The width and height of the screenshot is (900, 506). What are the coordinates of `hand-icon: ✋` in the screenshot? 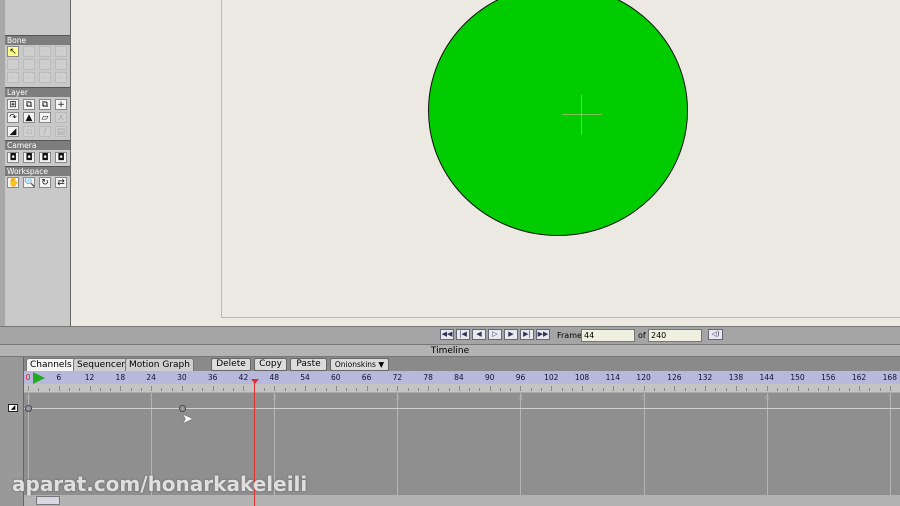 It's located at (13, 182).